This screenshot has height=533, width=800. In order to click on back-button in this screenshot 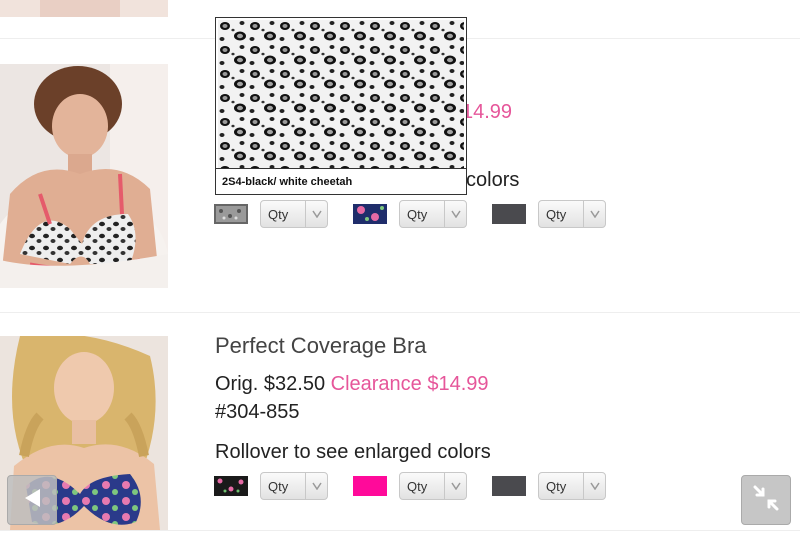, I will do `click(32, 500)`.